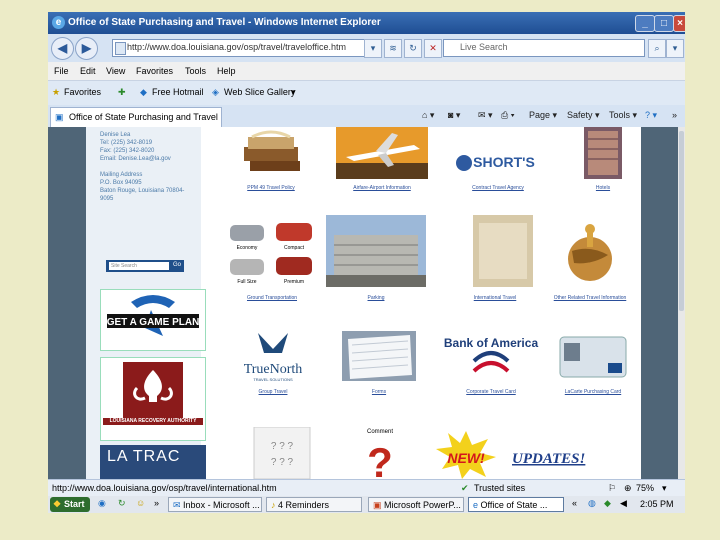  I want to click on tools-menu: Tools ▾, so click(623, 115).